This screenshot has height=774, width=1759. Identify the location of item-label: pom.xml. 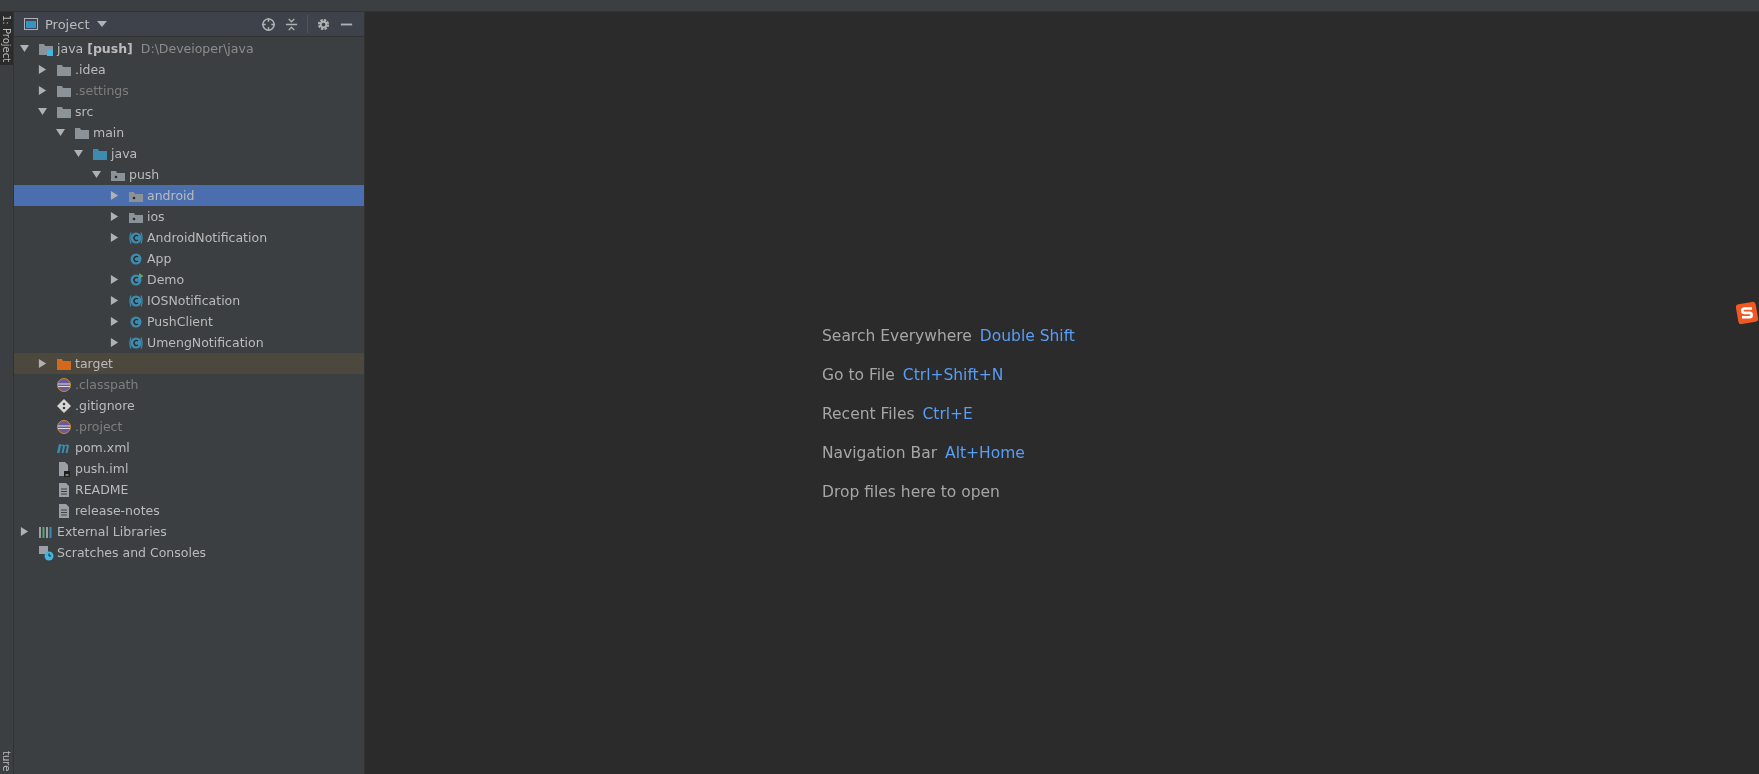
(102, 447).